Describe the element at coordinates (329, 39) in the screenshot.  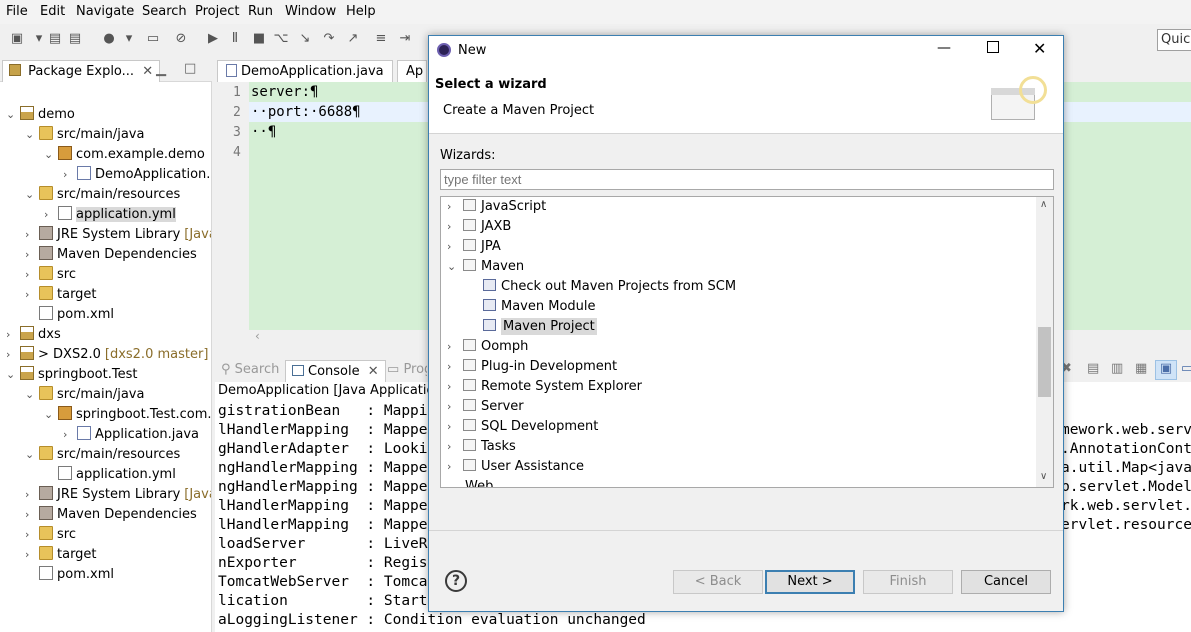
I see `step-over-icon: ↷` at that location.